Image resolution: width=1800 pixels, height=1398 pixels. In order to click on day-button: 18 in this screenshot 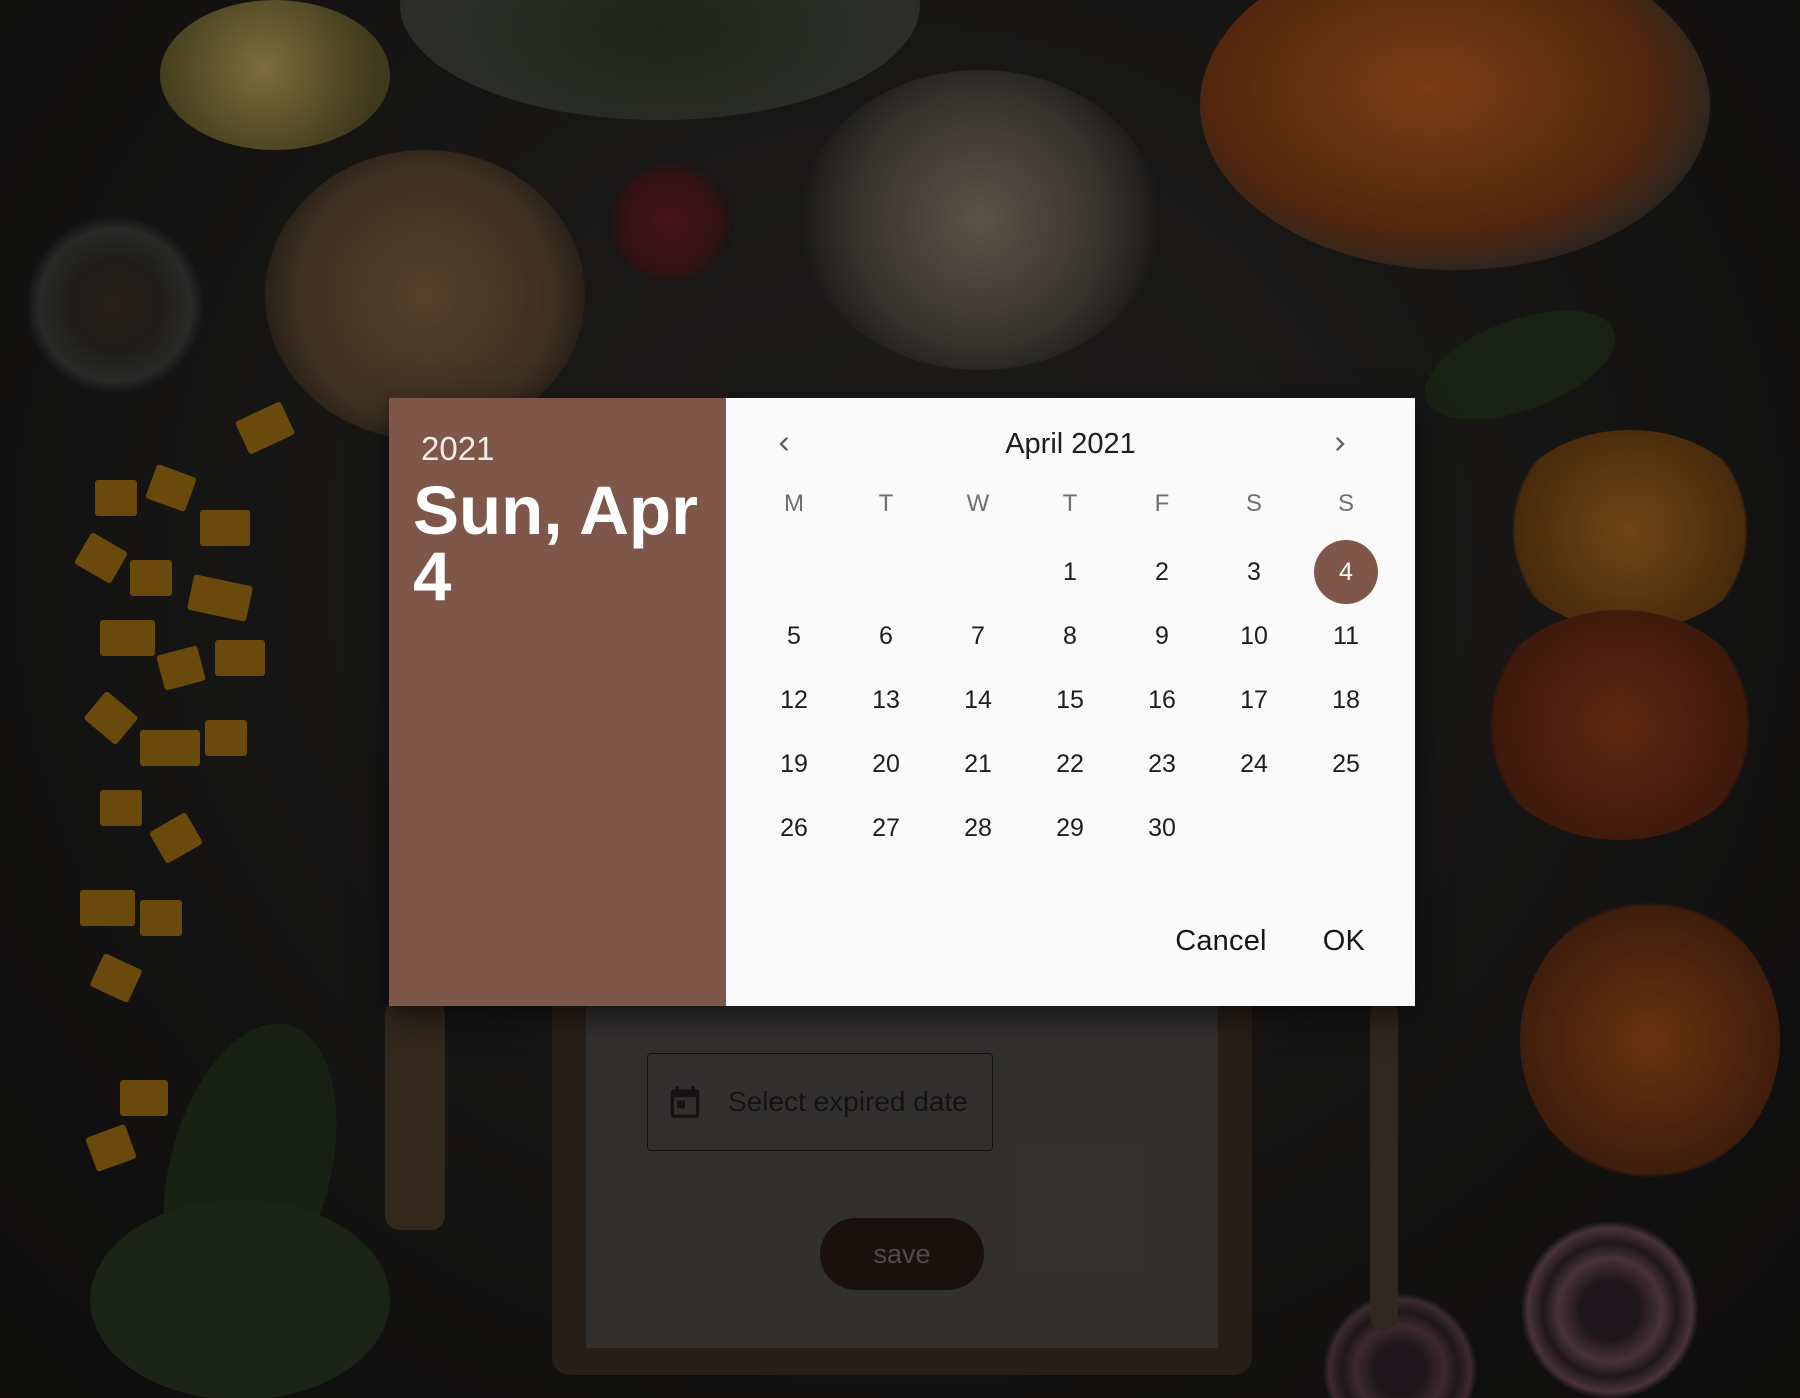, I will do `click(1346, 700)`.